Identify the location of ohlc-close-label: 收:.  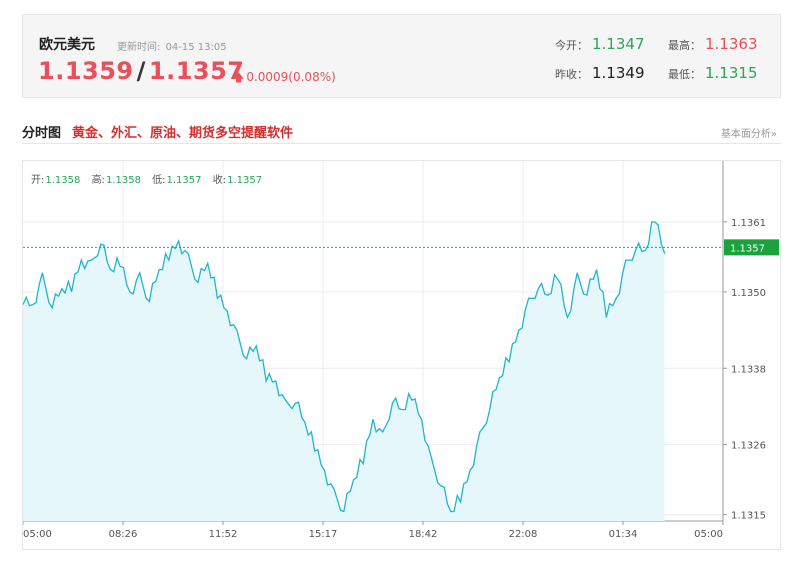
(219, 180).